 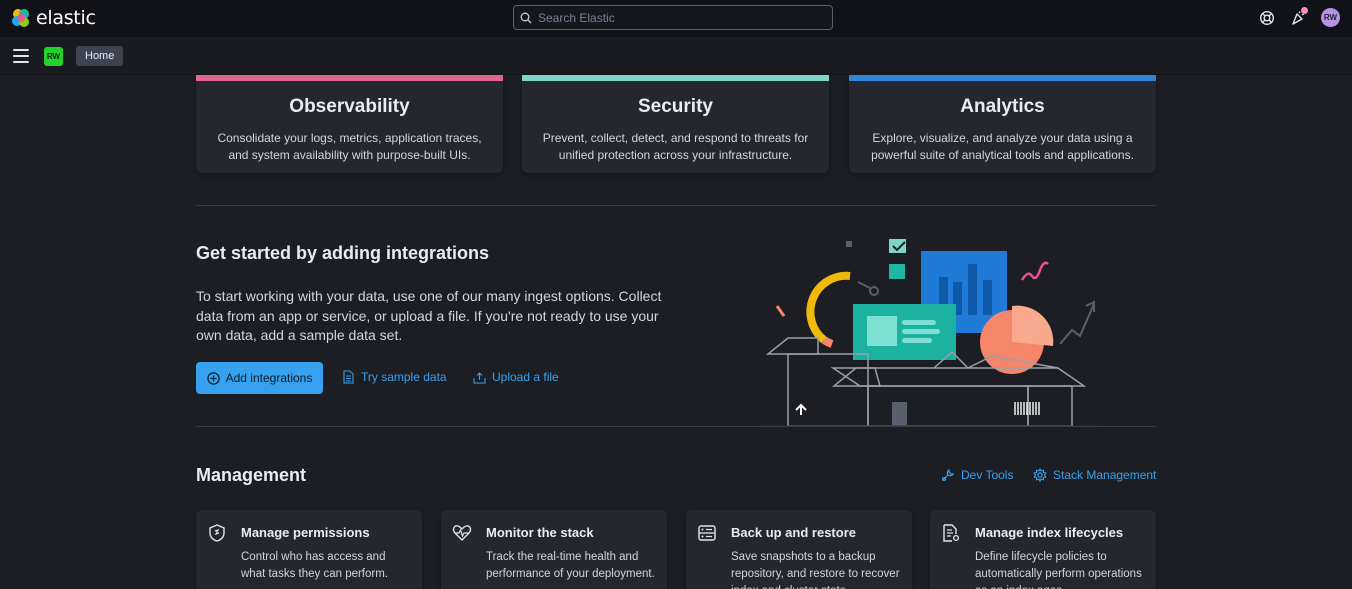 I want to click on upload-file-label: Upload a file, so click(x=525, y=377).